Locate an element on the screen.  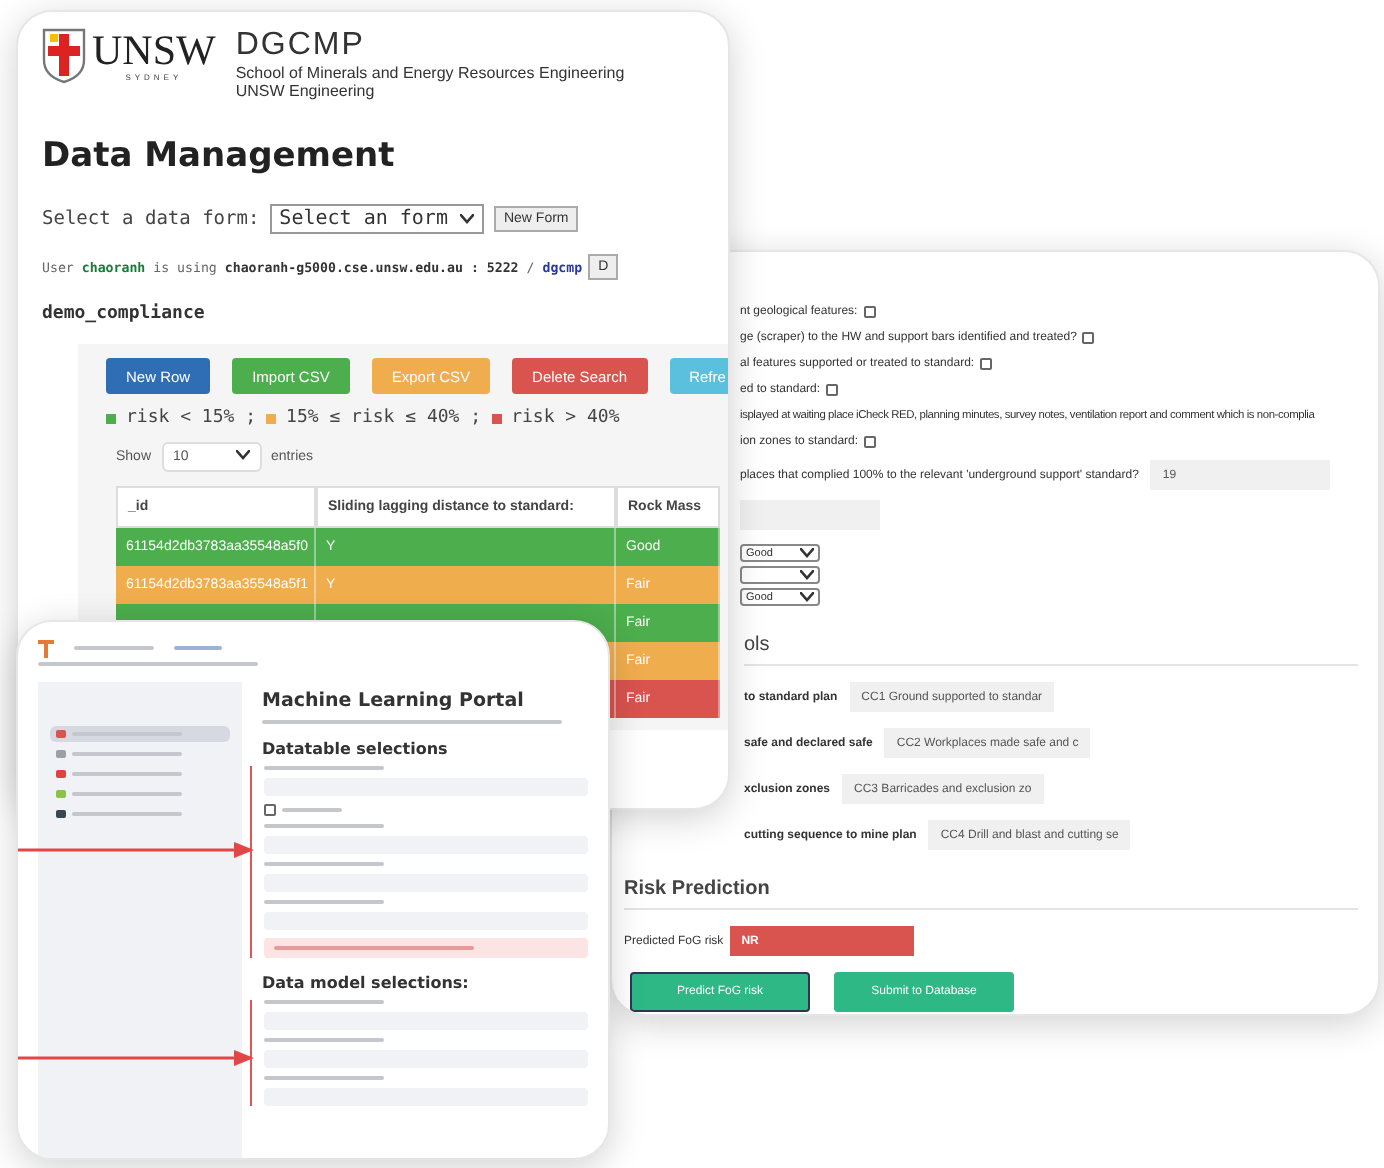
school-name: School of Minerals and Energy Resources Engineering is located at coordinates (430, 73).